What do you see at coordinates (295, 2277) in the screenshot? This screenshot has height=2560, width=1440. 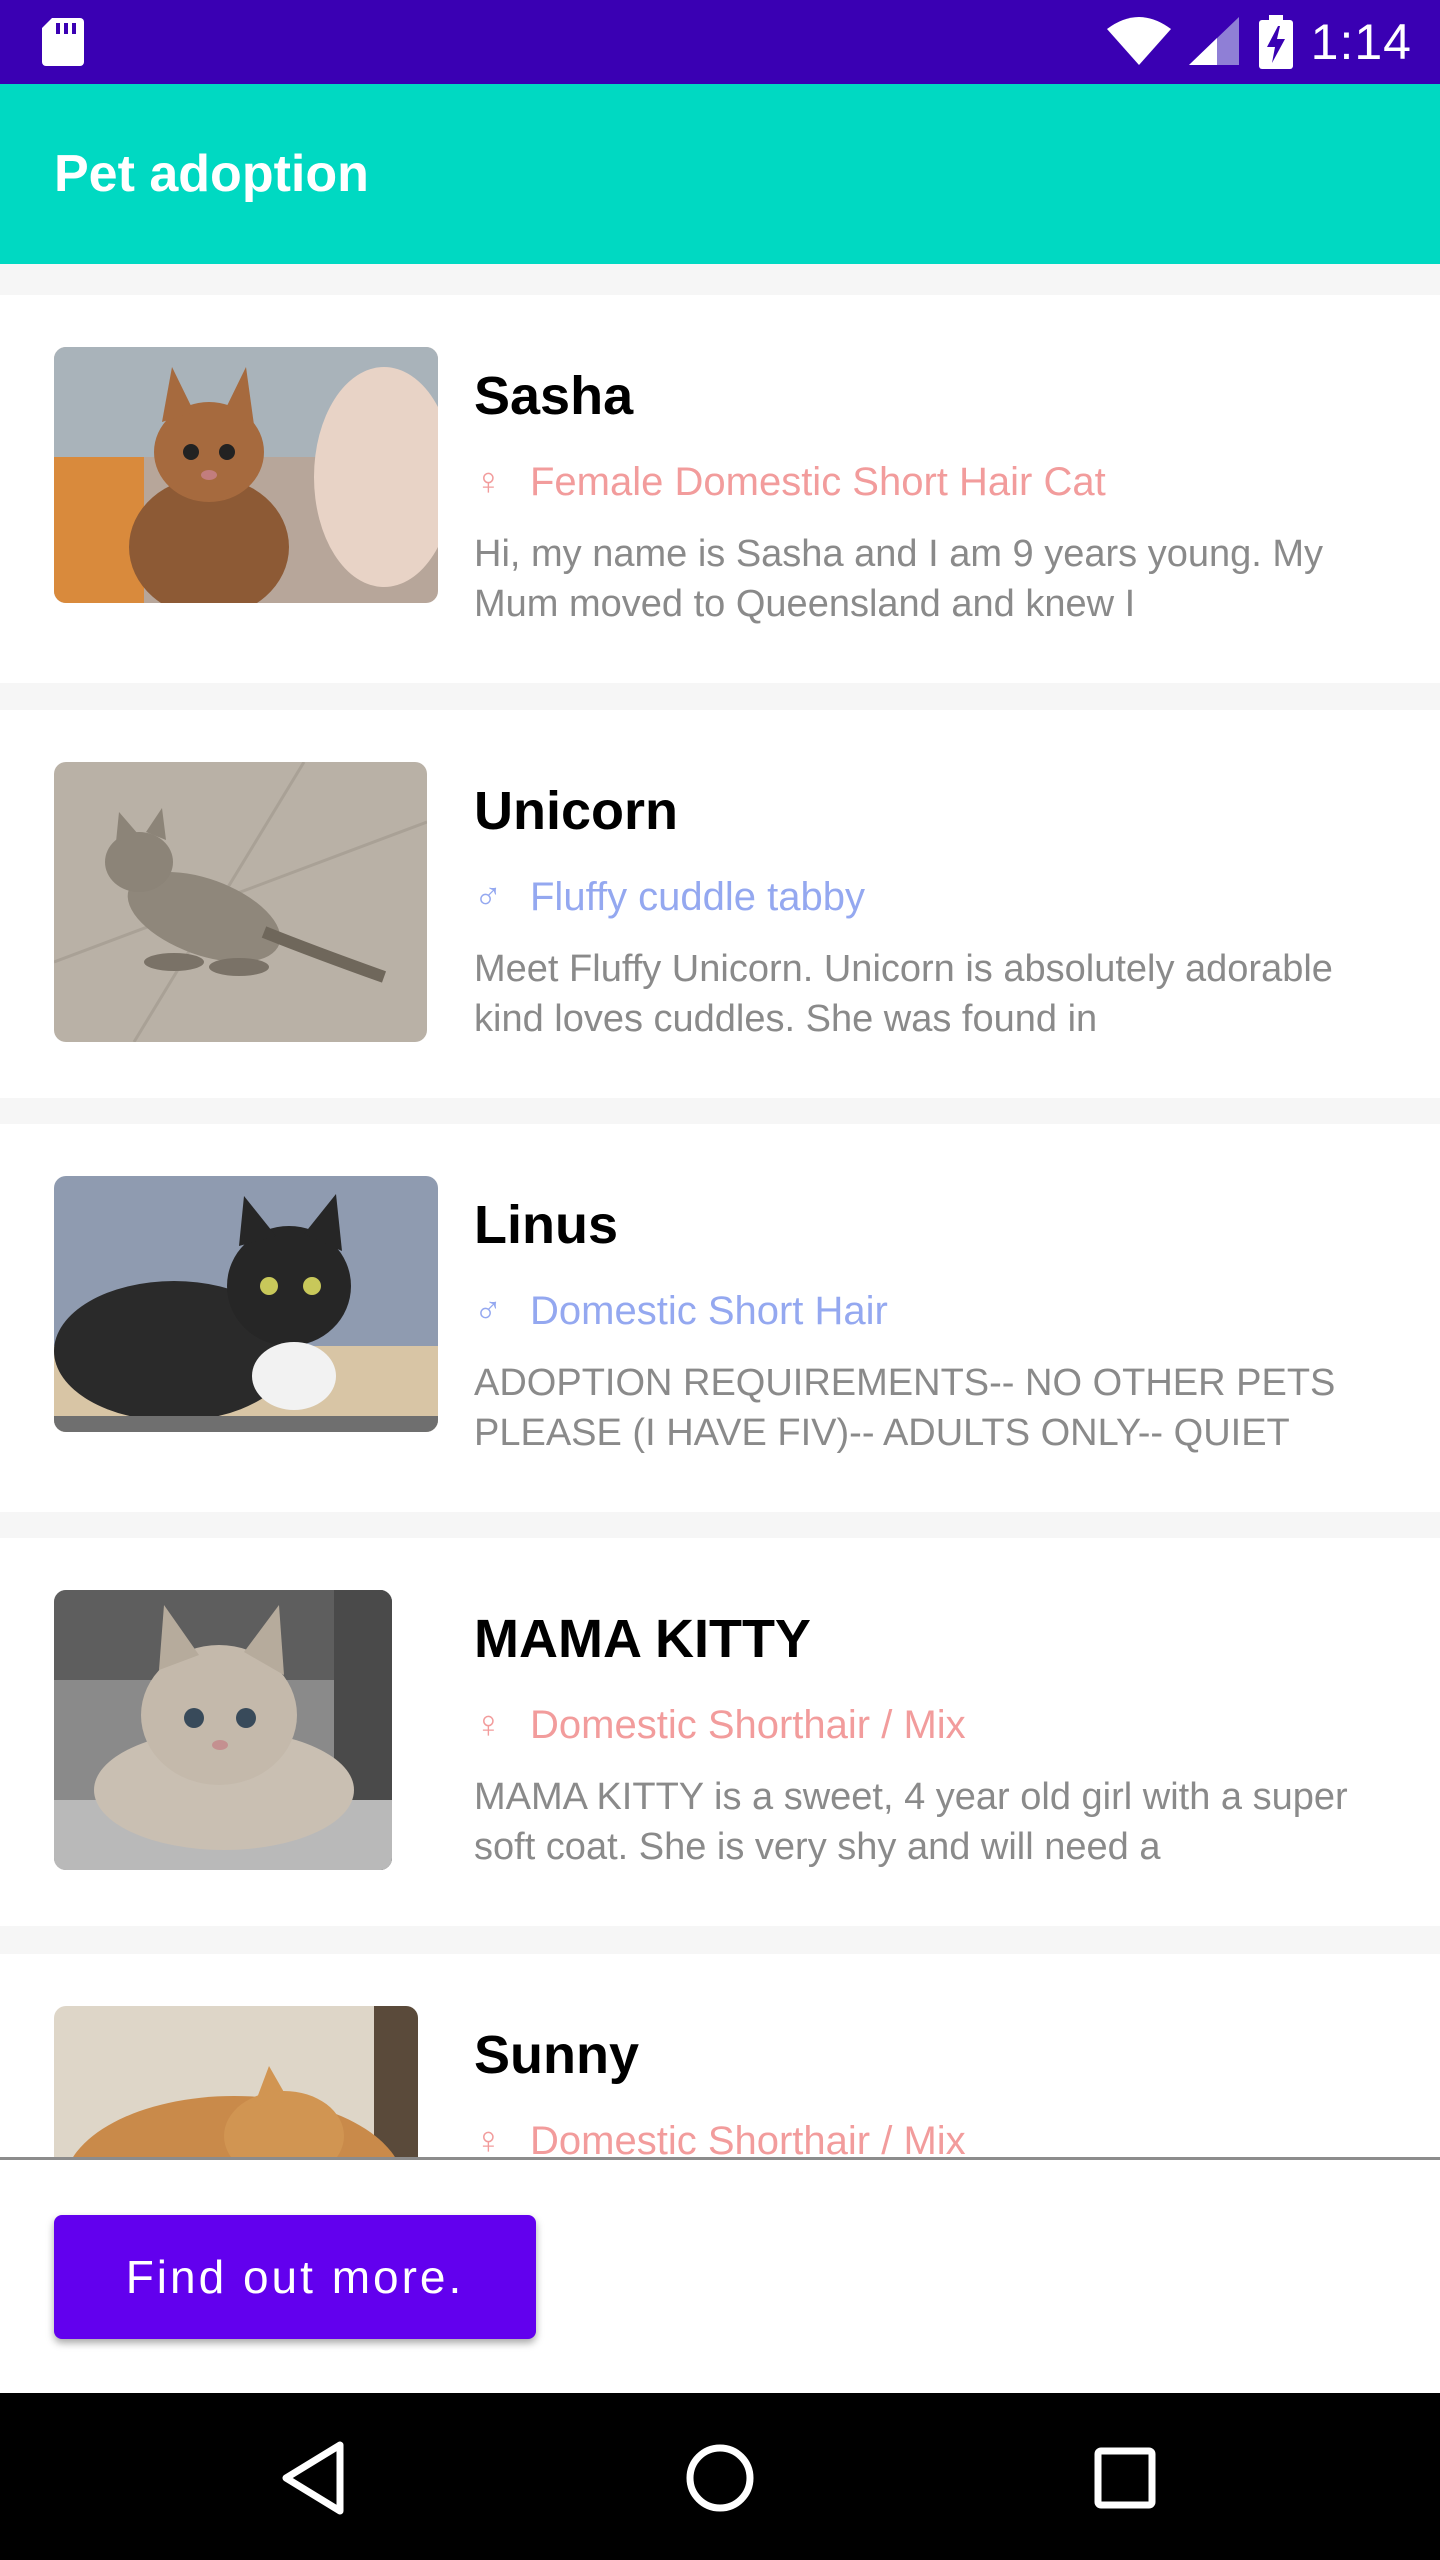 I see `find-out-more-button: Find out more.` at bounding box center [295, 2277].